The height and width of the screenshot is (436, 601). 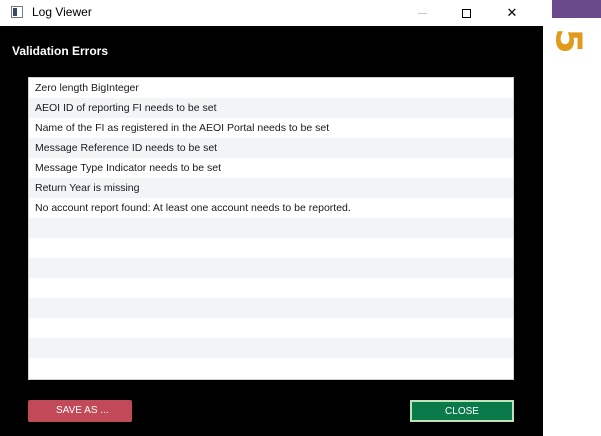 What do you see at coordinates (62, 12) in the screenshot?
I see `window-title: Log Viewer` at bounding box center [62, 12].